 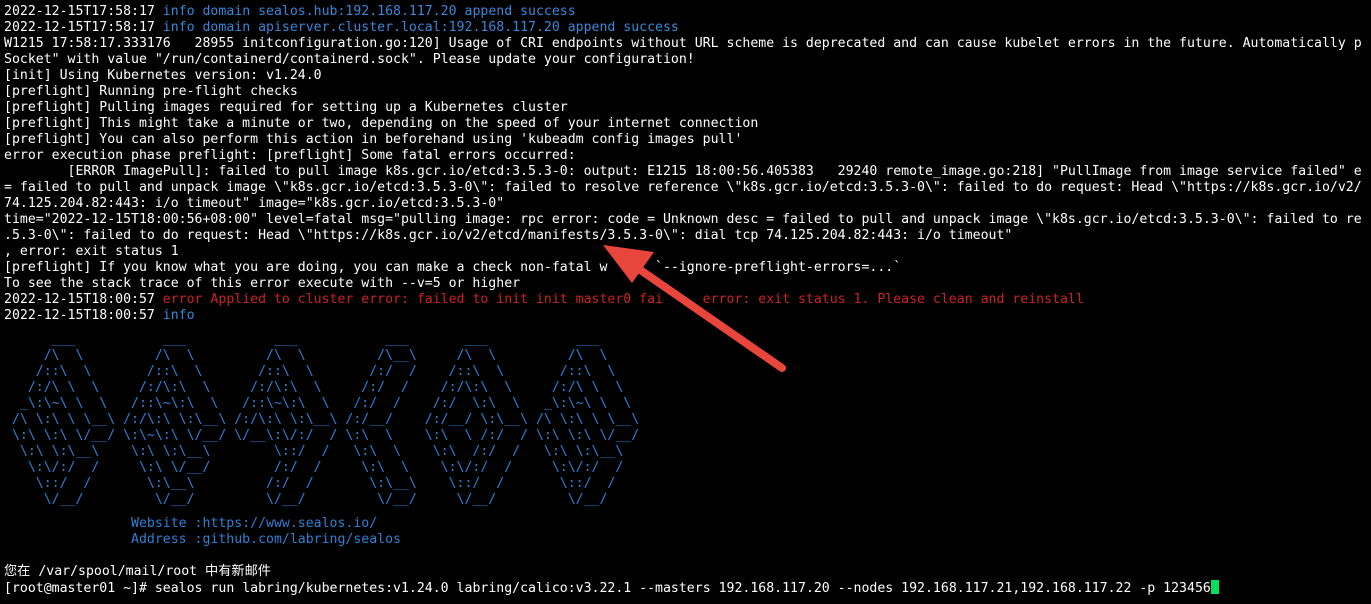 What do you see at coordinates (694, 308) in the screenshot?
I see `annotation-arrow-icon` at bounding box center [694, 308].